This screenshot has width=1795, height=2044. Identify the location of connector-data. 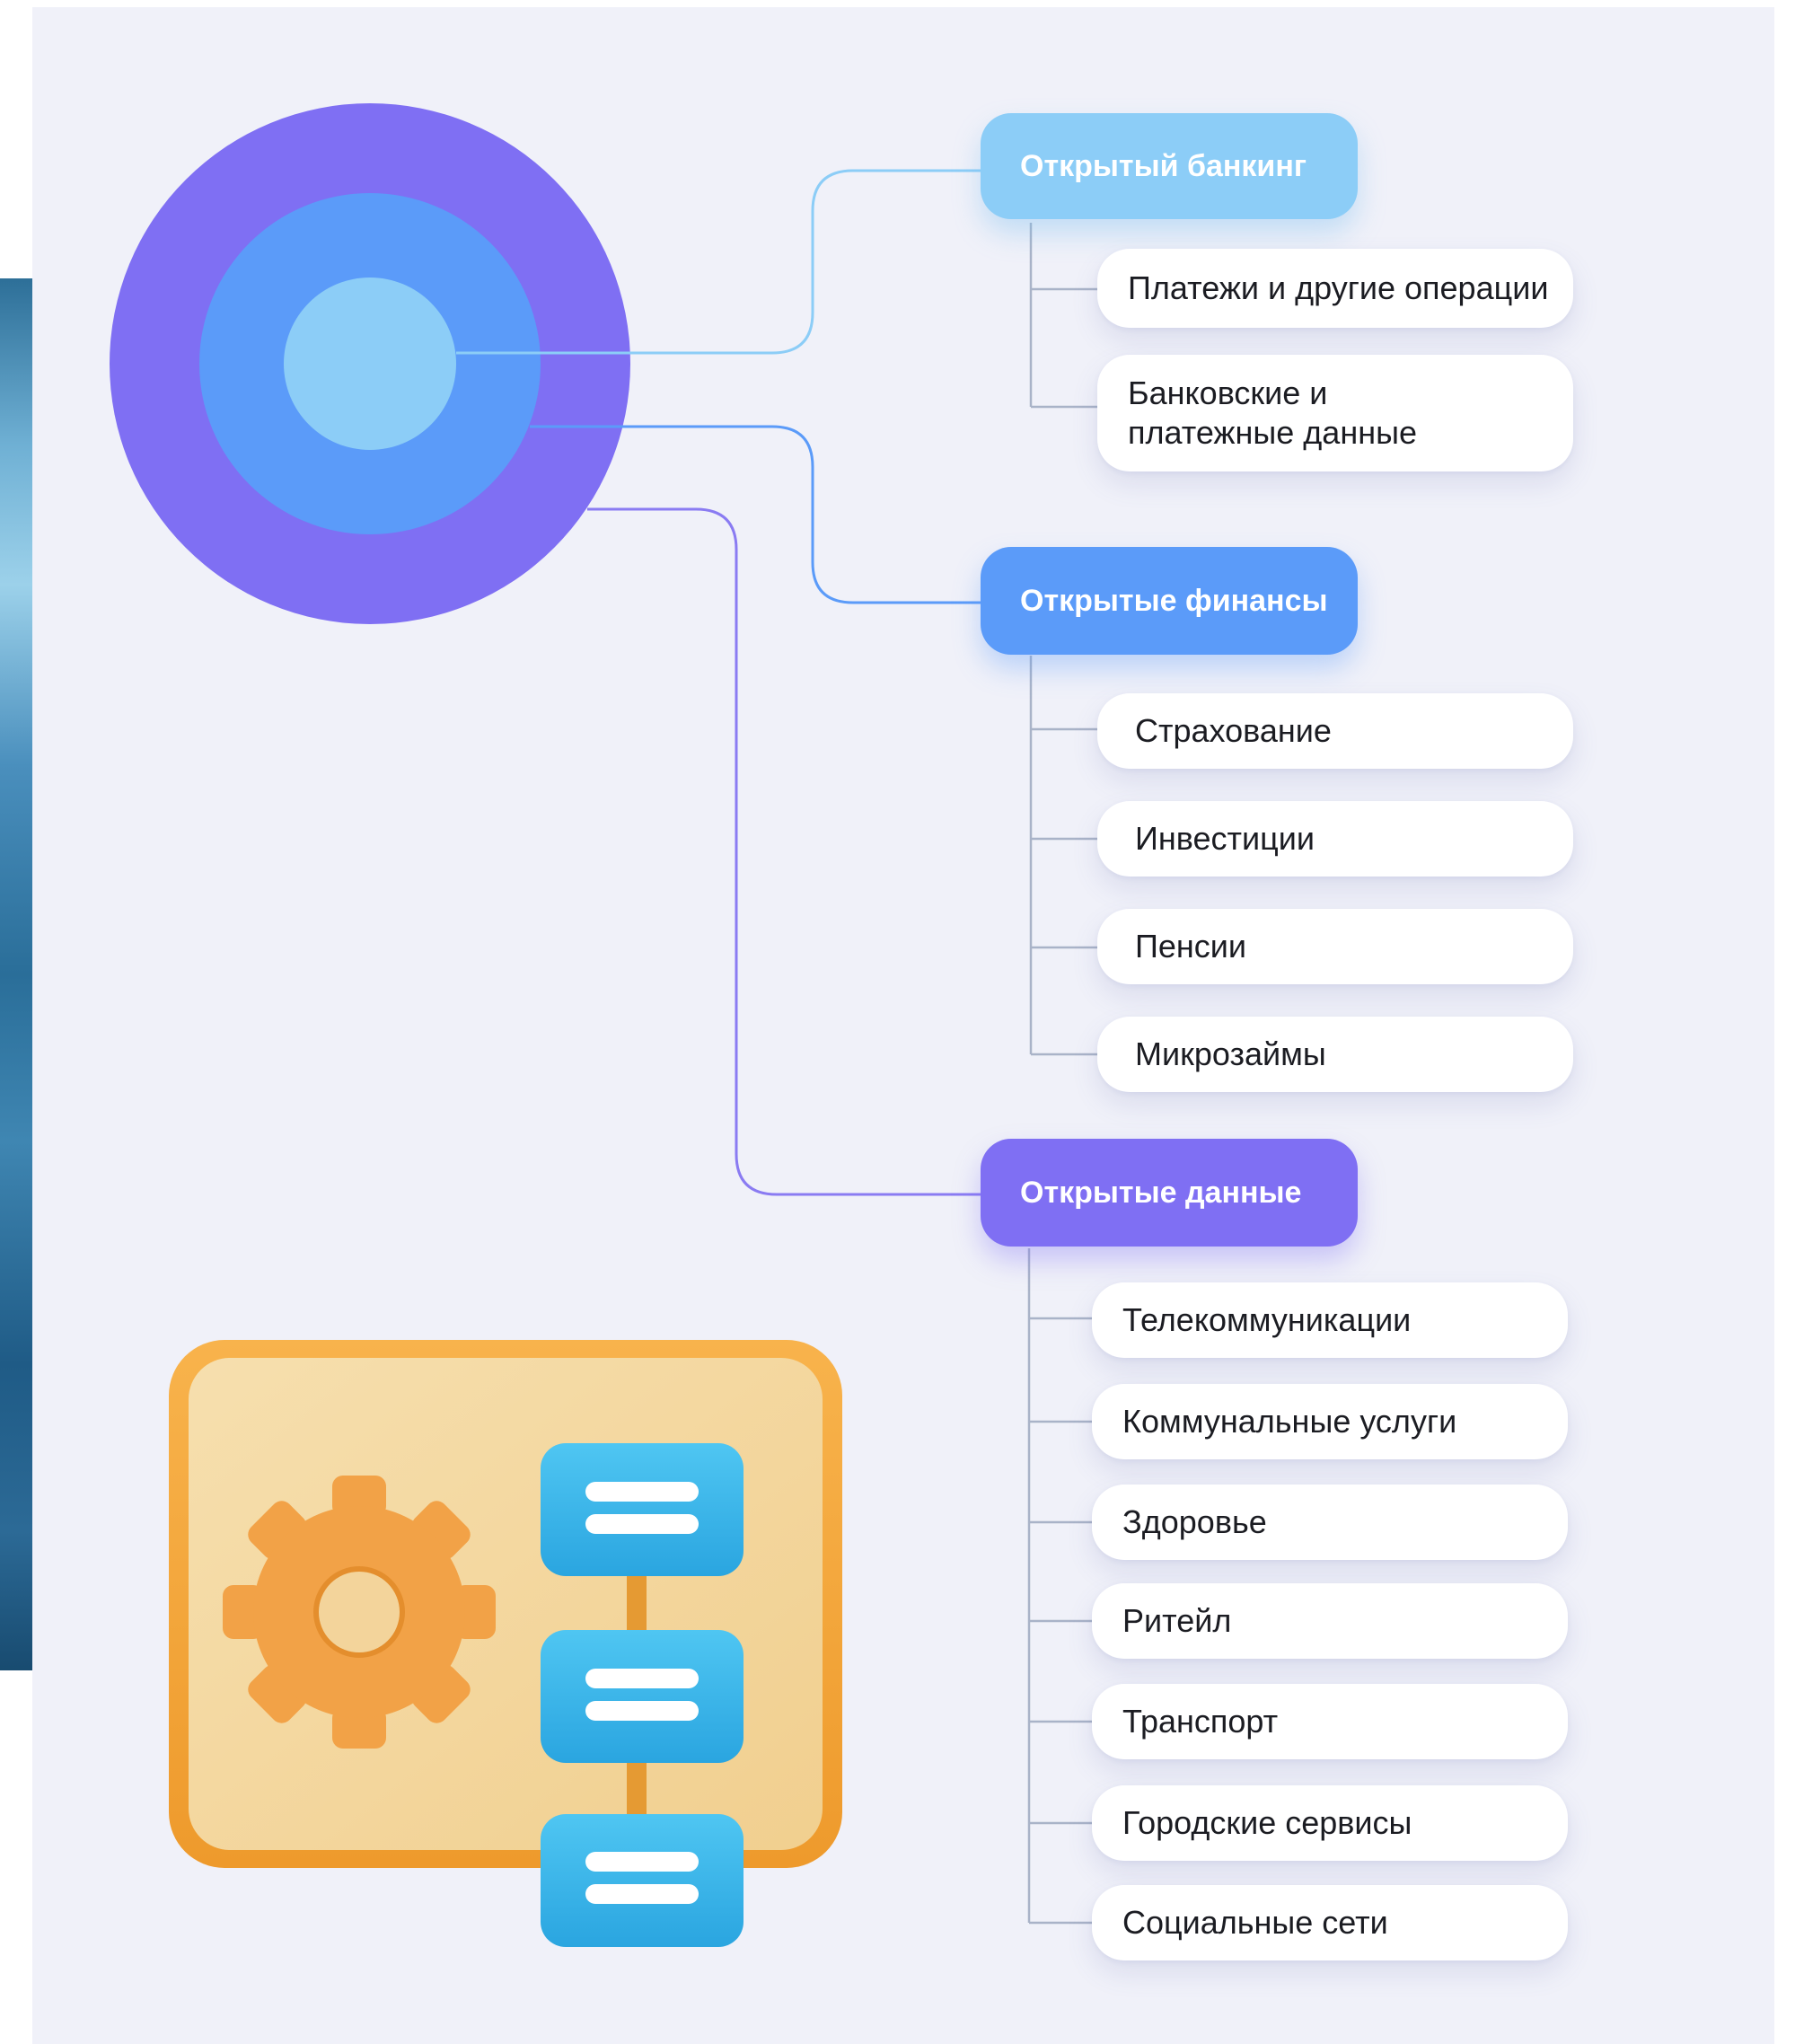
(784, 852).